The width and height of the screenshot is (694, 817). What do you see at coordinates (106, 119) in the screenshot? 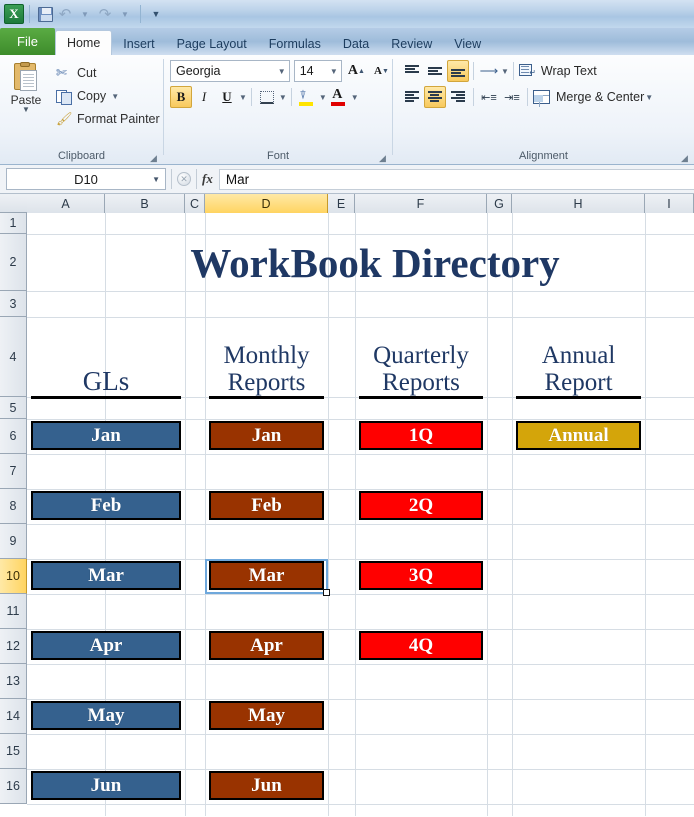
I see `format-painter-button: 🖌 Format Painter` at bounding box center [106, 119].